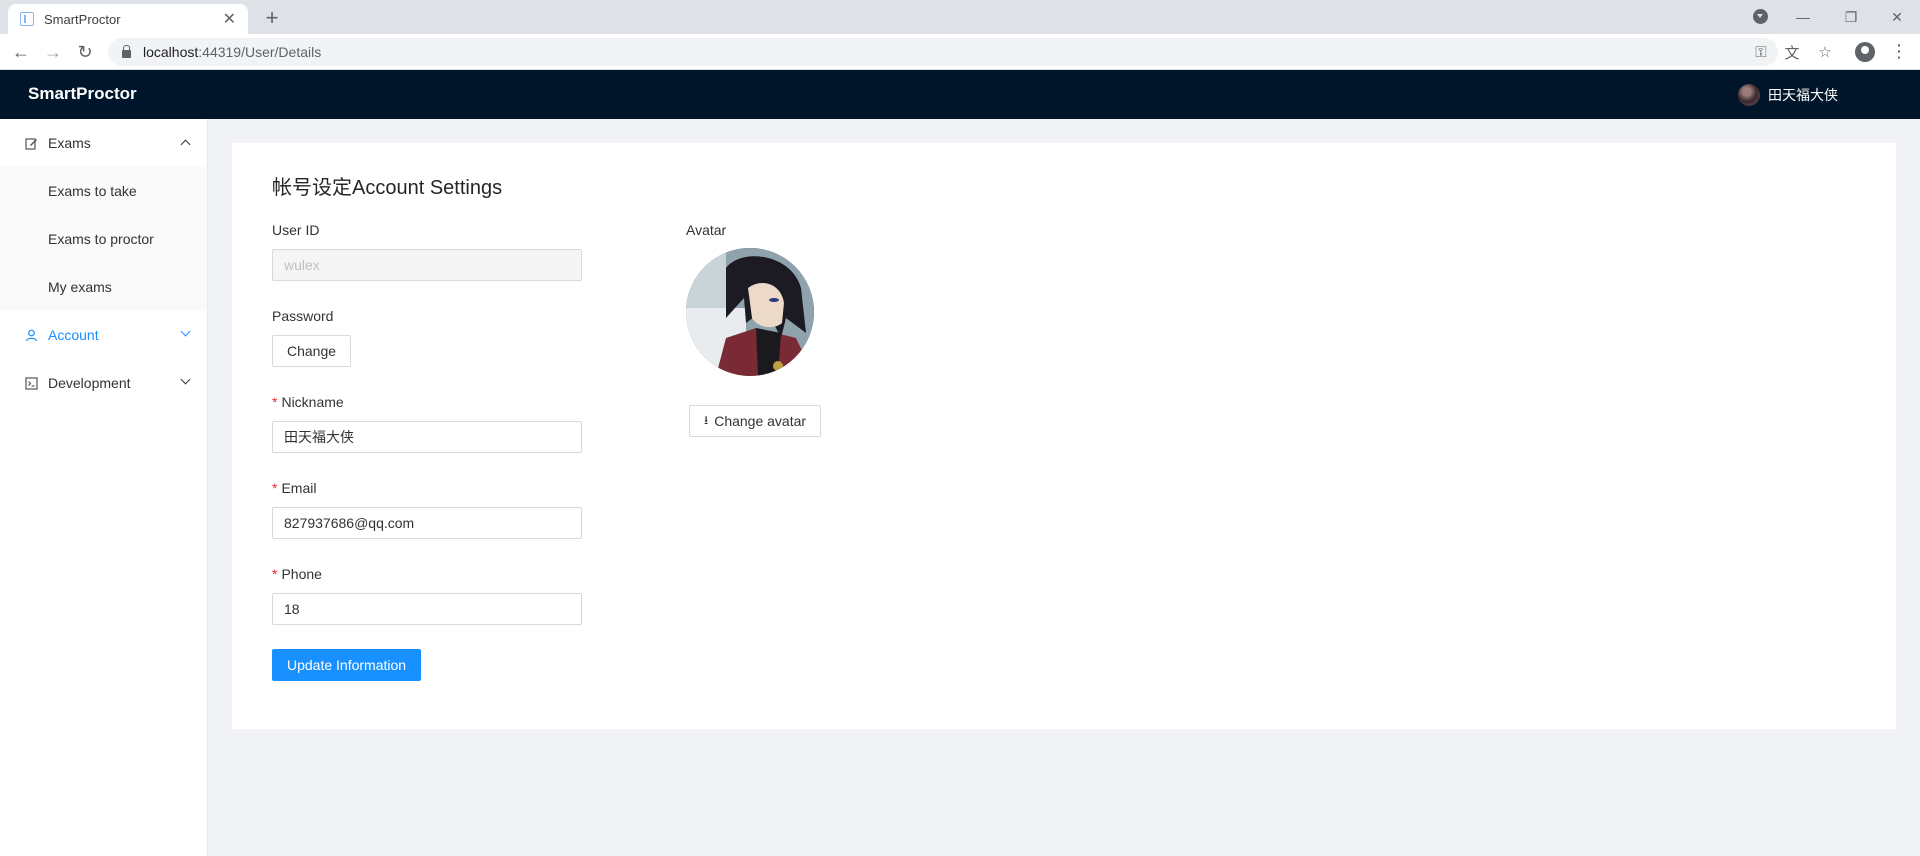 This screenshot has height=856, width=1920. What do you see at coordinates (387, 188) in the screenshot?
I see `page-title: 帐号设定Account Settings` at bounding box center [387, 188].